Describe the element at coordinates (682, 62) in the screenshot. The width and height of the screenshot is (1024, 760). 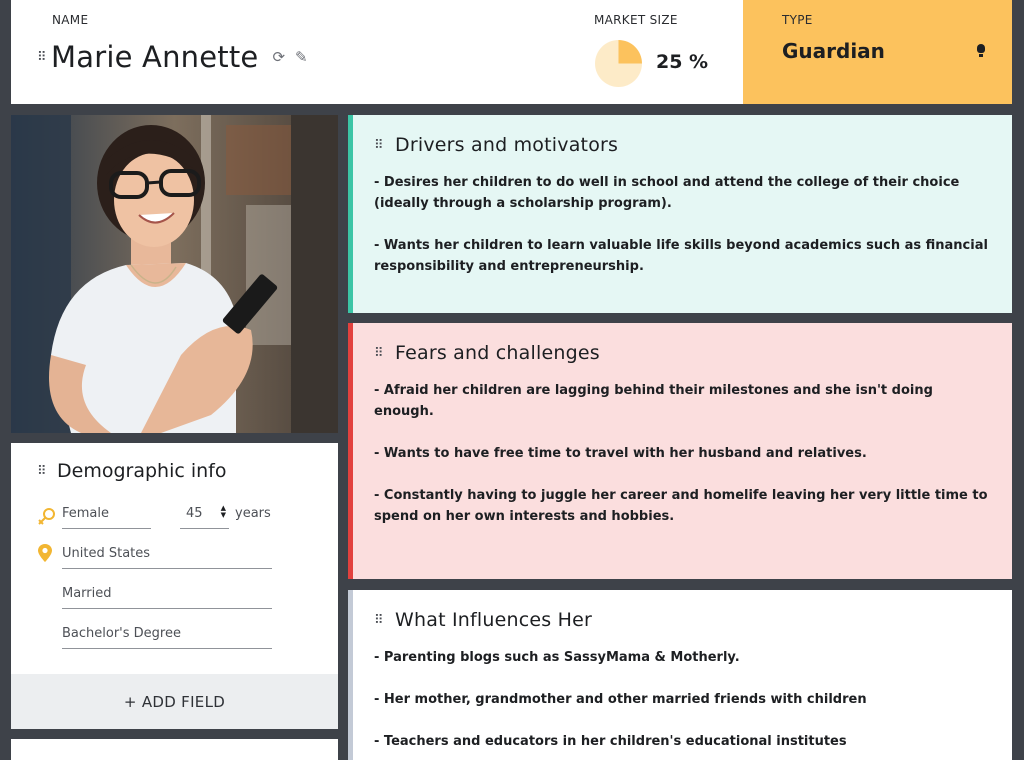
I see `market-size-value: 25 %` at that location.